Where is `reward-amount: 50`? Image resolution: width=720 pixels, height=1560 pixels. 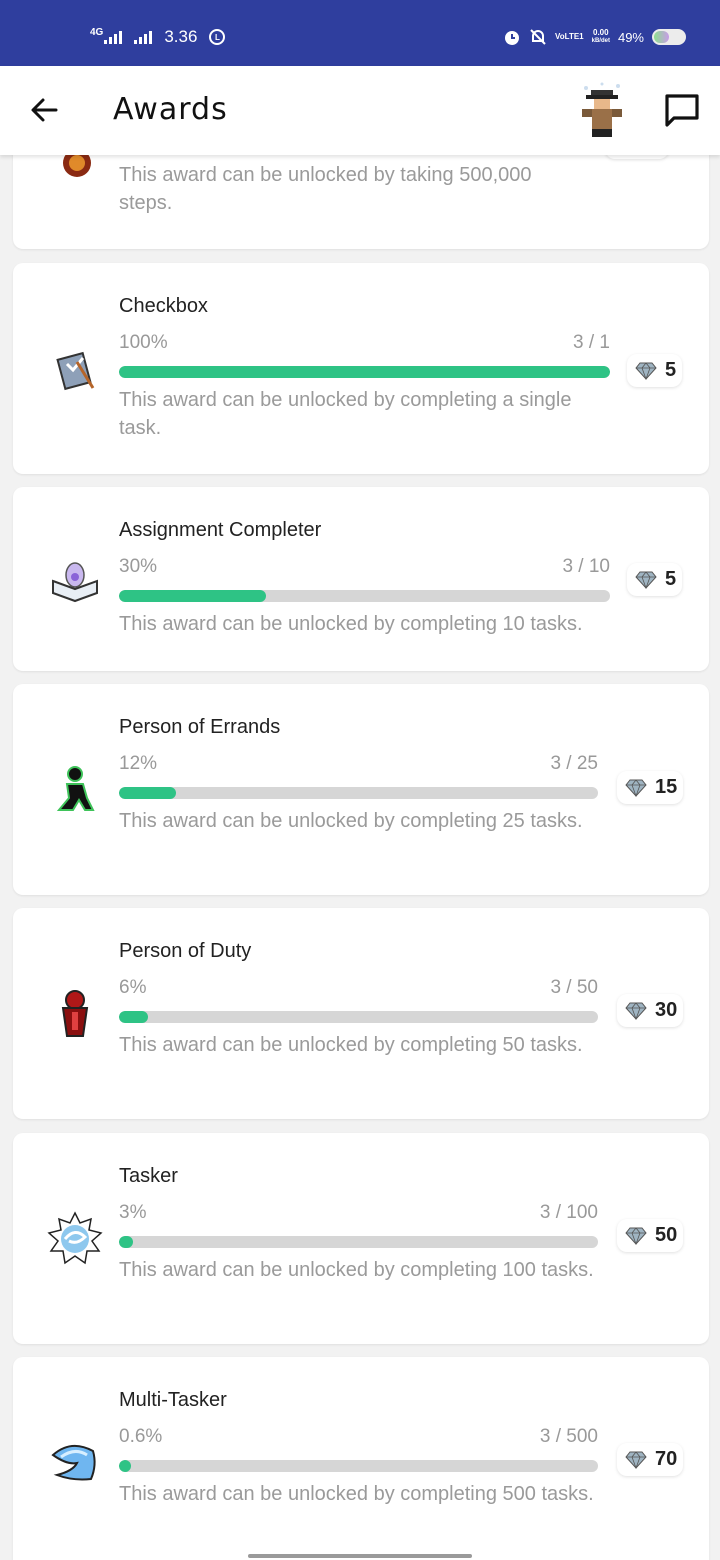 reward-amount: 50 is located at coordinates (666, 1235).